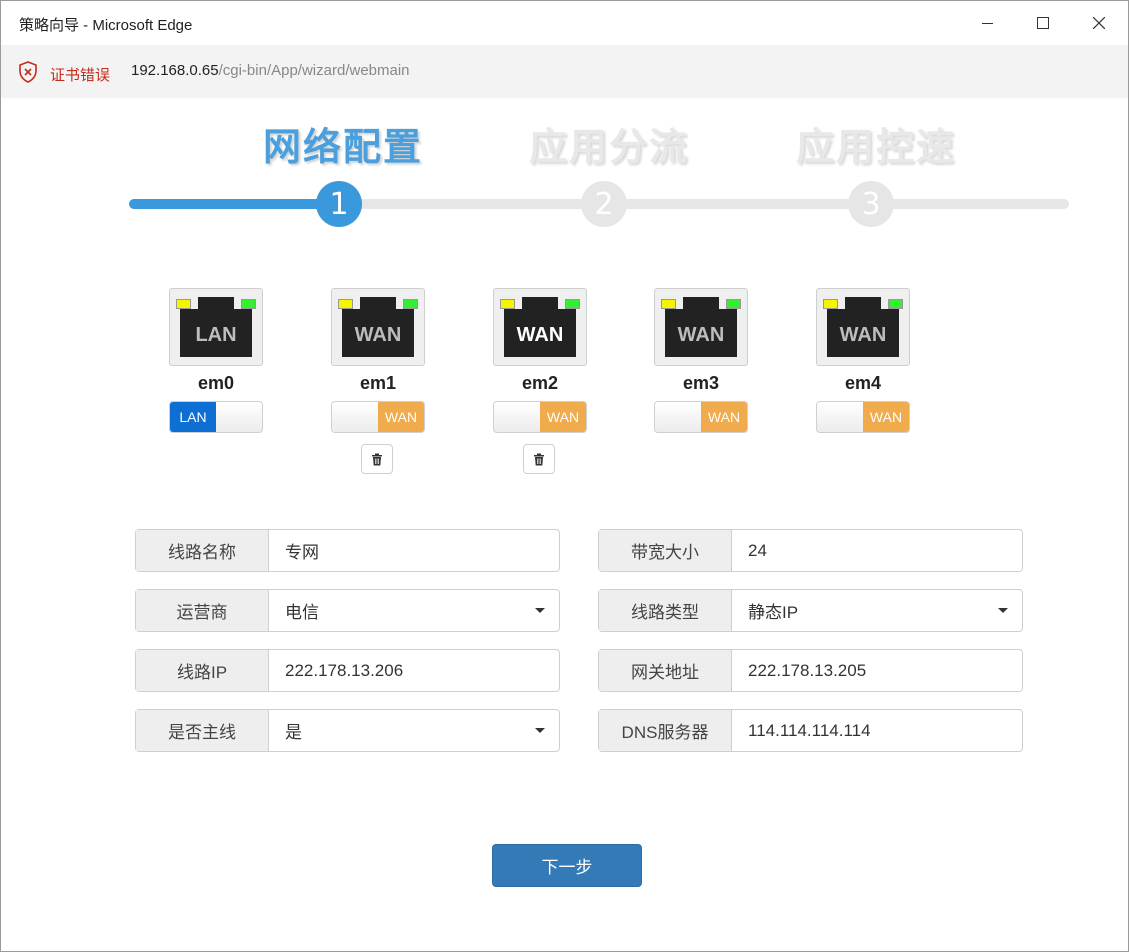 This screenshot has height=952, width=1129. Describe the element at coordinates (876, 147) in the screenshot. I see `step-title-3: 应用控速` at that location.